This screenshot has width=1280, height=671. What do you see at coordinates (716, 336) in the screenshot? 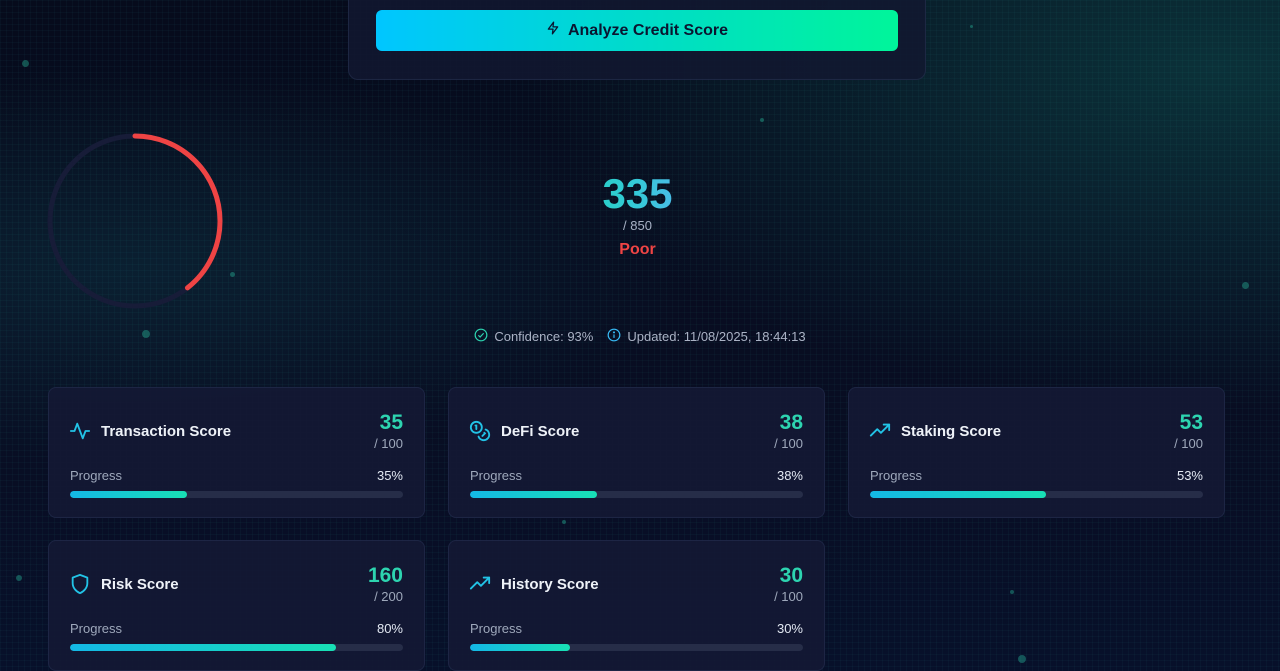
I see `updated-text: Updated: 11/08/2025, 18:44:13` at bounding box center [716, 336].